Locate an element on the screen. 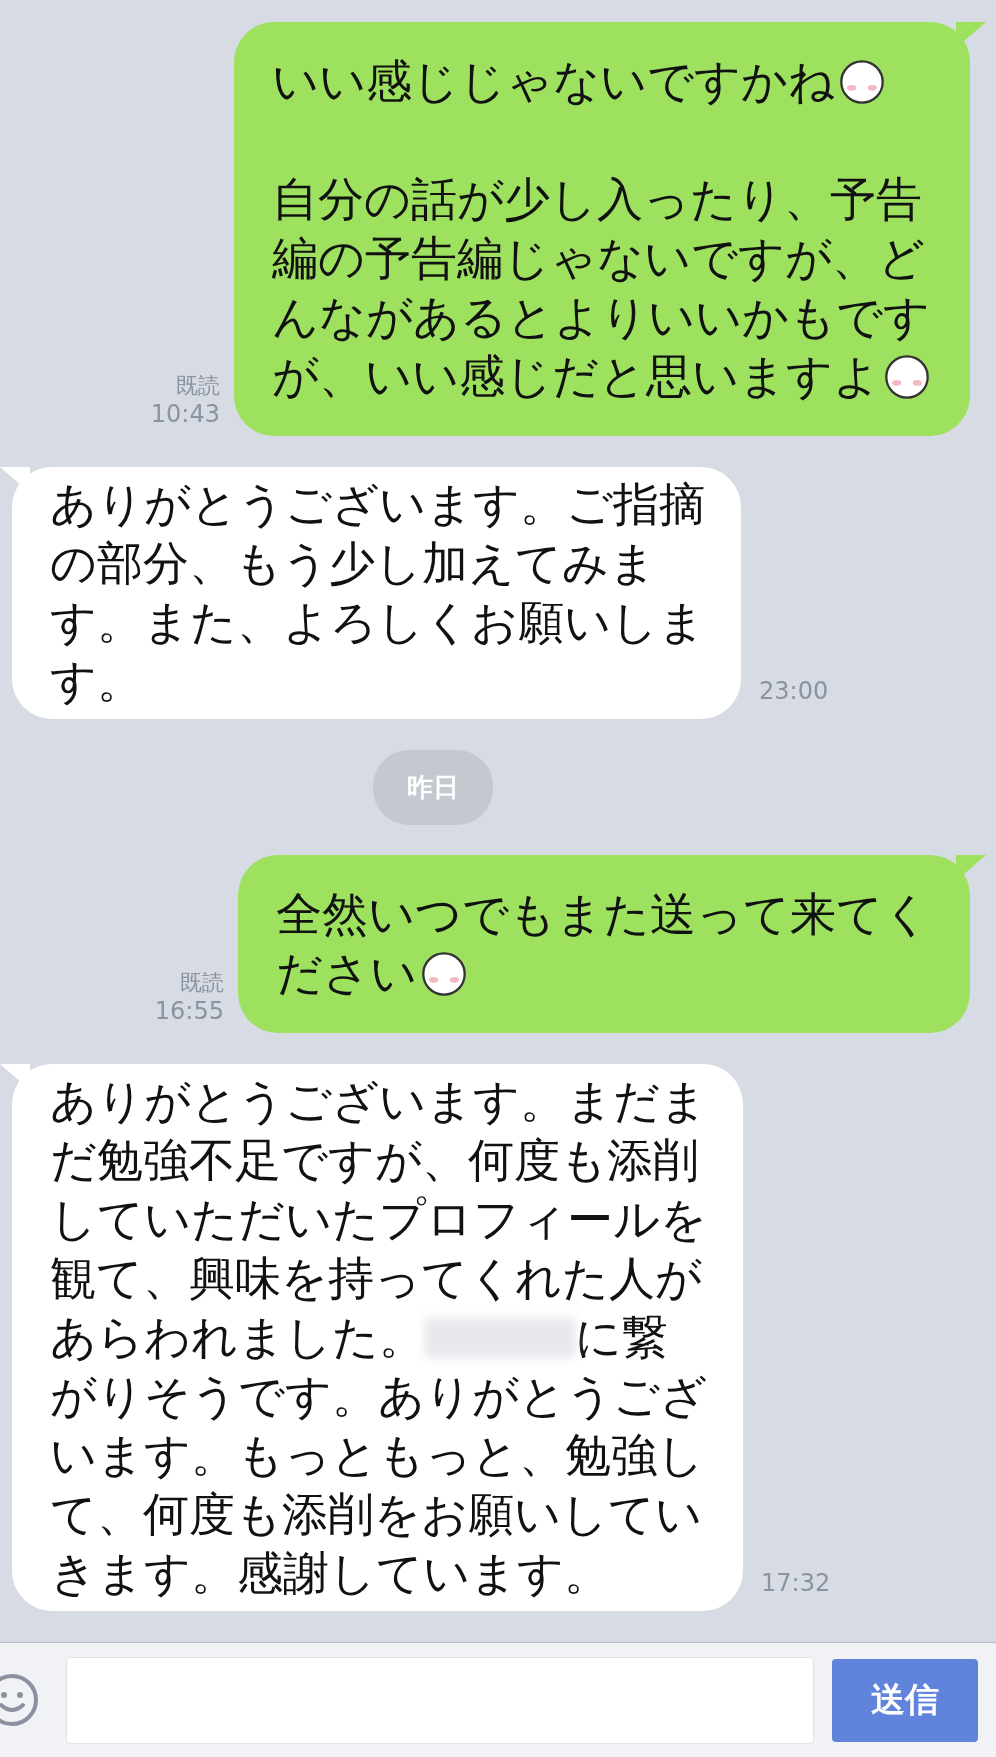 The image size is (996, 1757). message-text: あらわれました。 is located at coordinates (237, 1337).